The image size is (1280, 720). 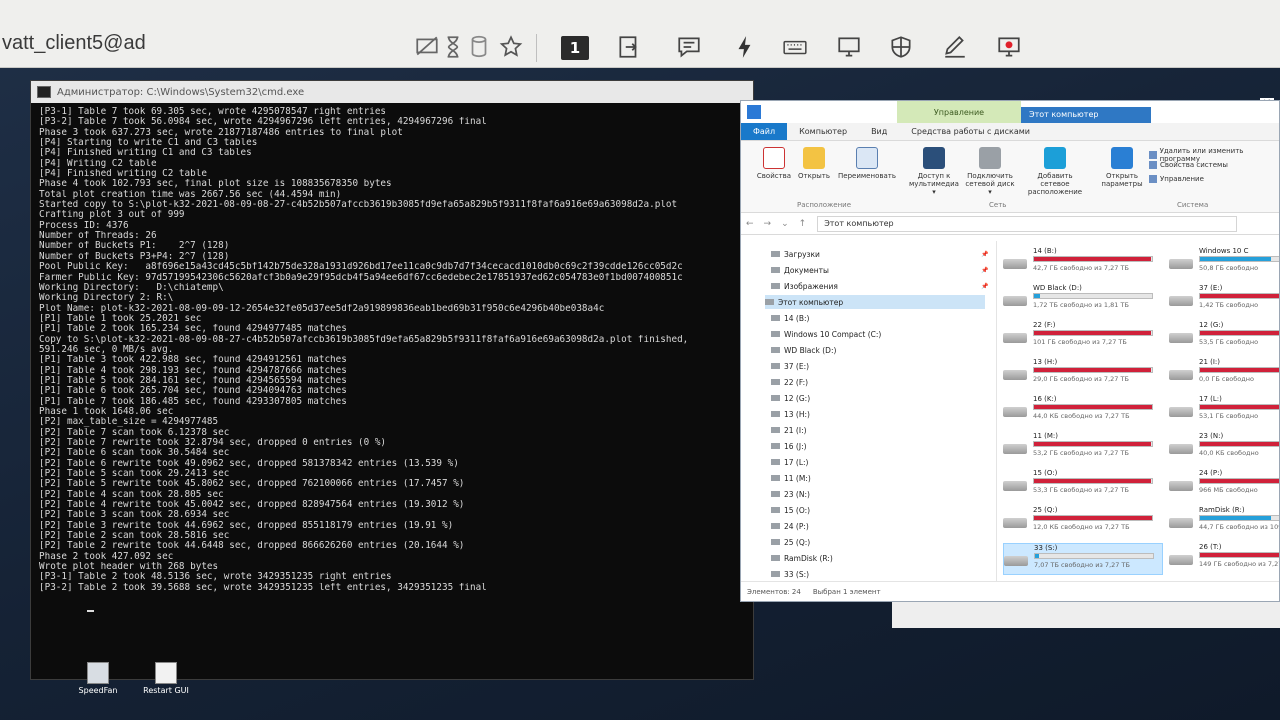 I want to click on nav-item: 14 (B:), so click(x=881, y=318).